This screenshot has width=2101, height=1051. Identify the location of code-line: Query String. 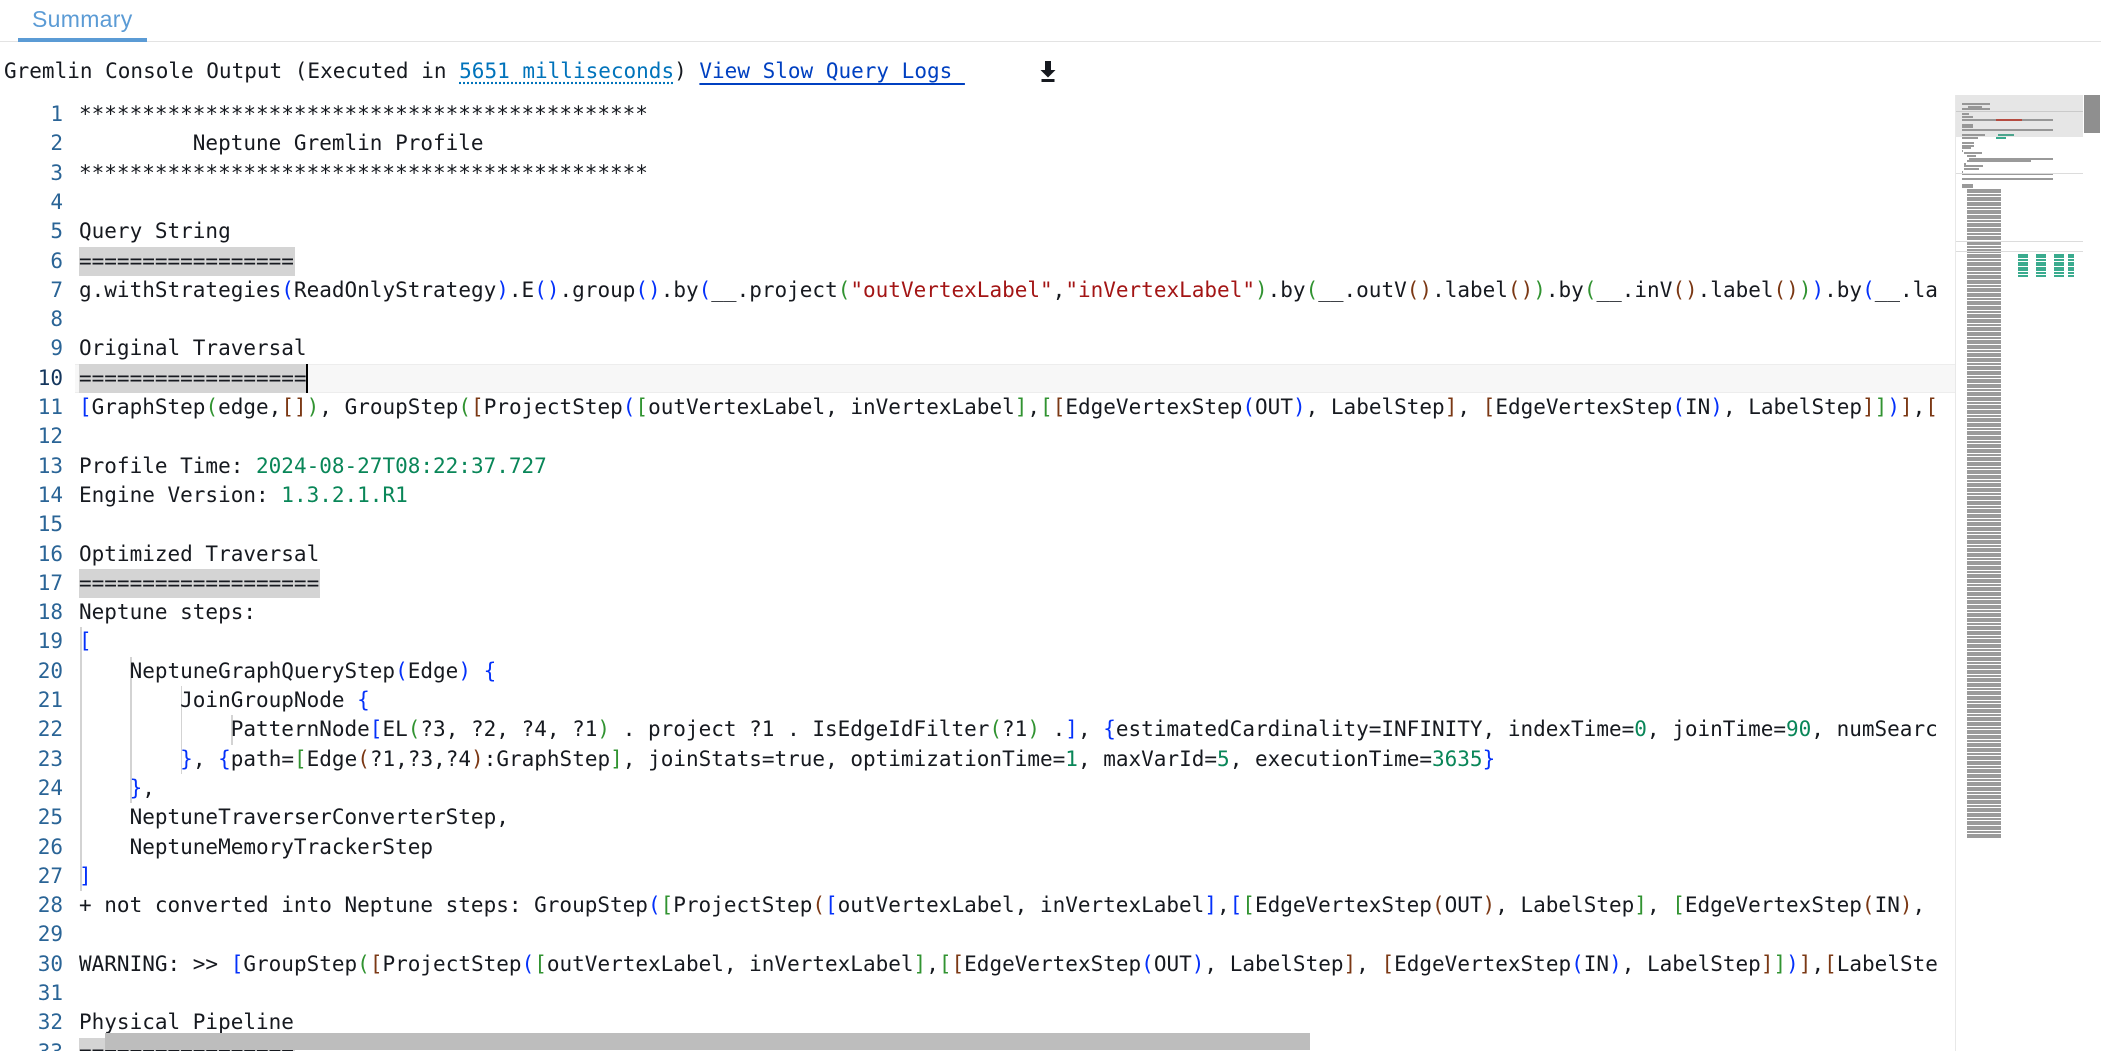
(153, 231).